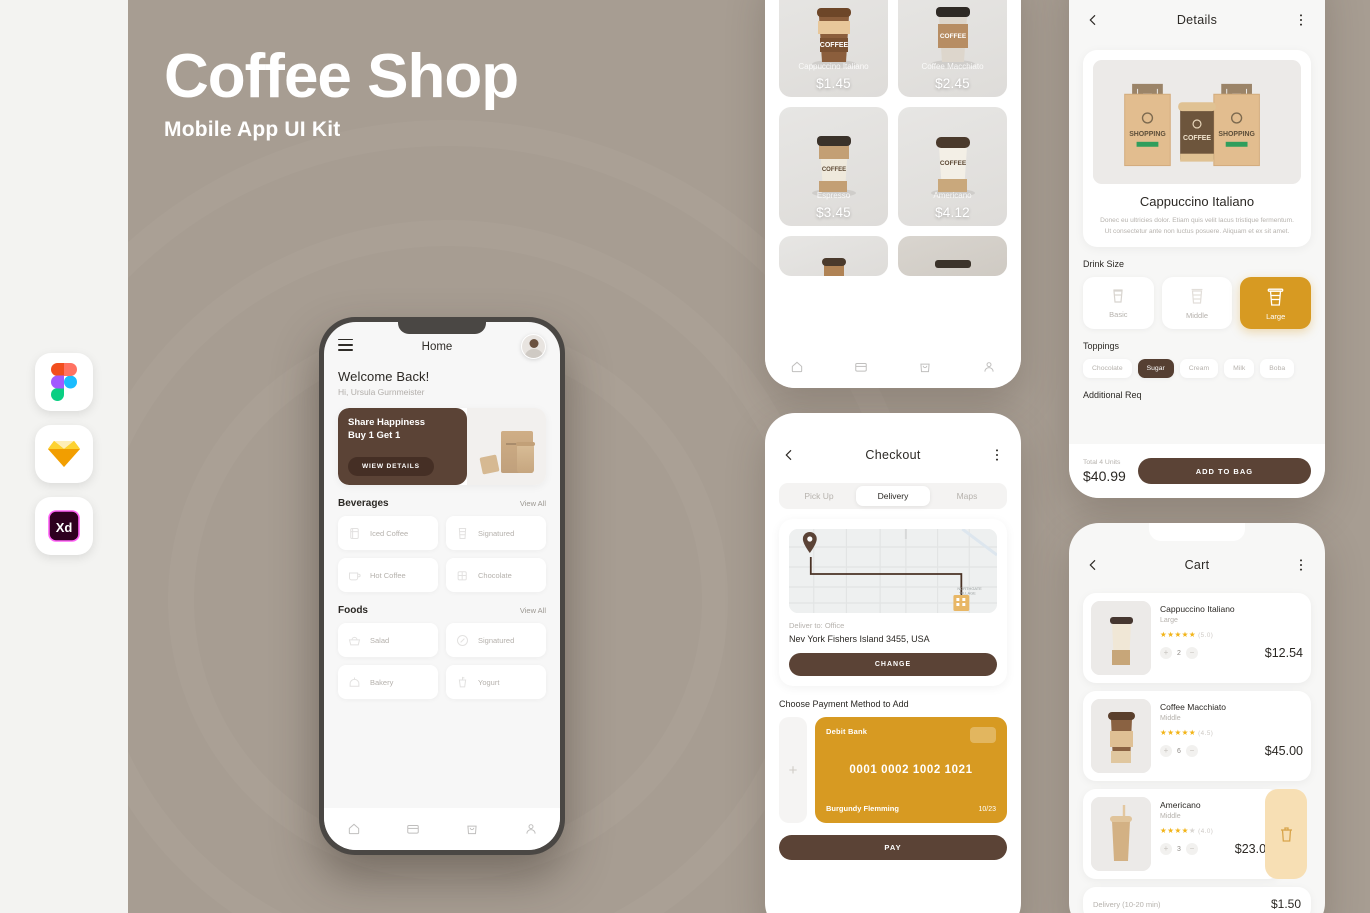 The width and height of the screenshot is (1370, 913). I want to click on category-label: Salad, so click(380, 640).